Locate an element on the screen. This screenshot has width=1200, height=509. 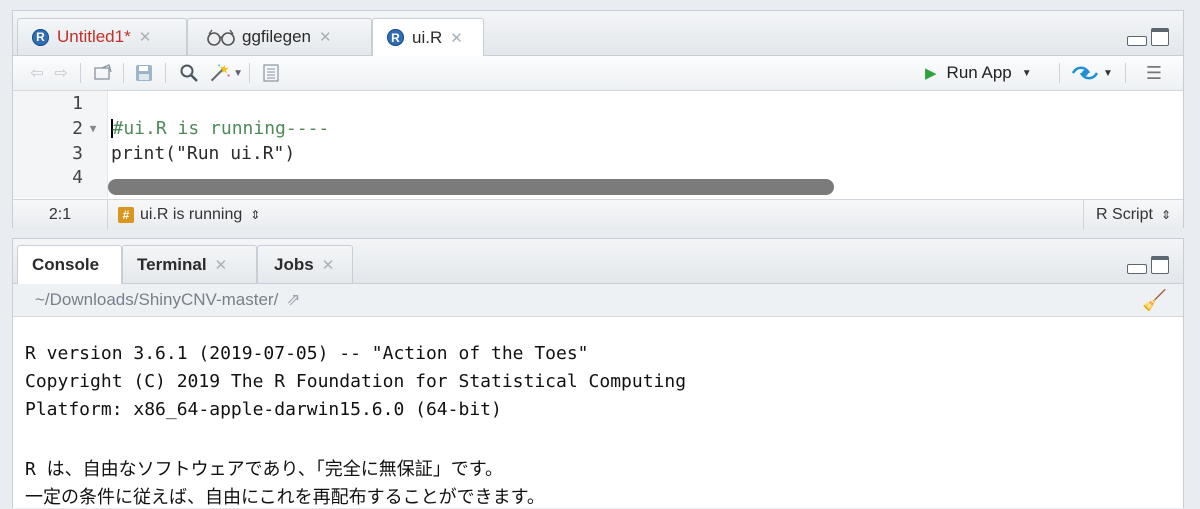
code-line: 1 is located at coordinates (598, 103).